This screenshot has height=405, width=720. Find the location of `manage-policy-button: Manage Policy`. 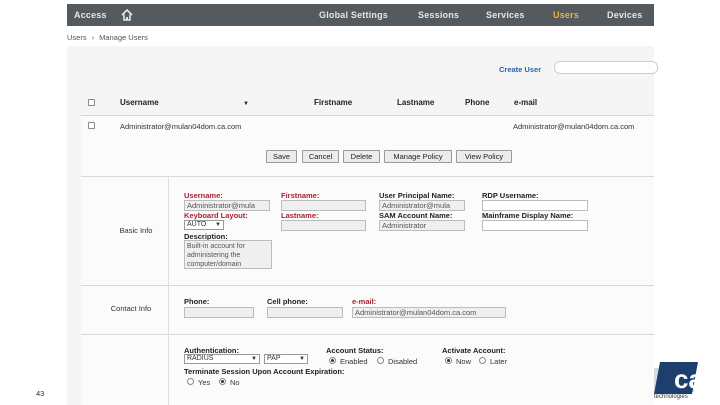

manage-policy-button: Manage Policy is located at coordinates (418, 156).